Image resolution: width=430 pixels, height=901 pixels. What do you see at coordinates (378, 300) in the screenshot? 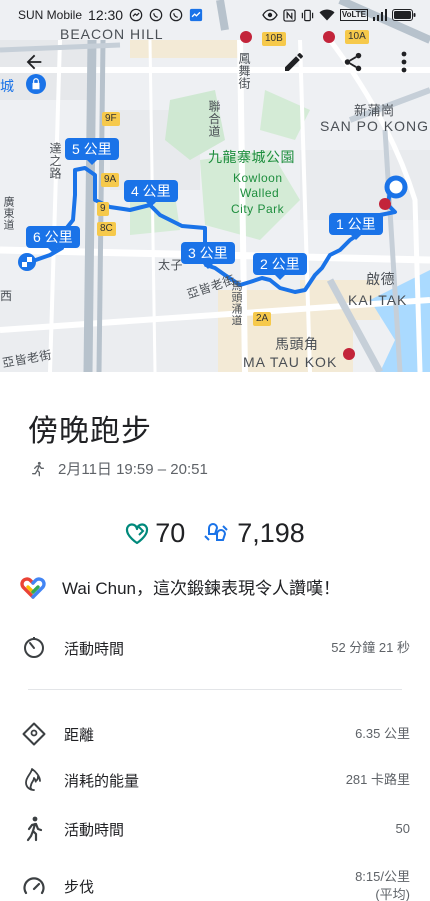
I see `map-label-kai-tak: KAI TAK` at bounding box center [378, 300].